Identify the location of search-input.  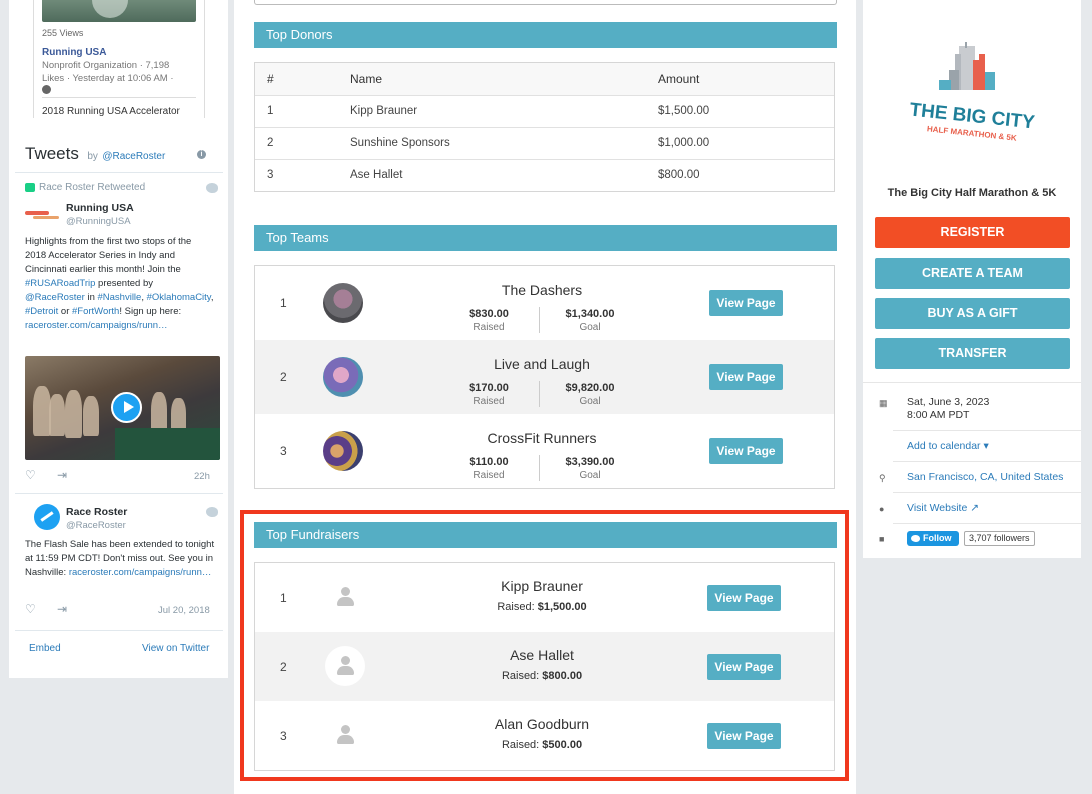
(545, 2).